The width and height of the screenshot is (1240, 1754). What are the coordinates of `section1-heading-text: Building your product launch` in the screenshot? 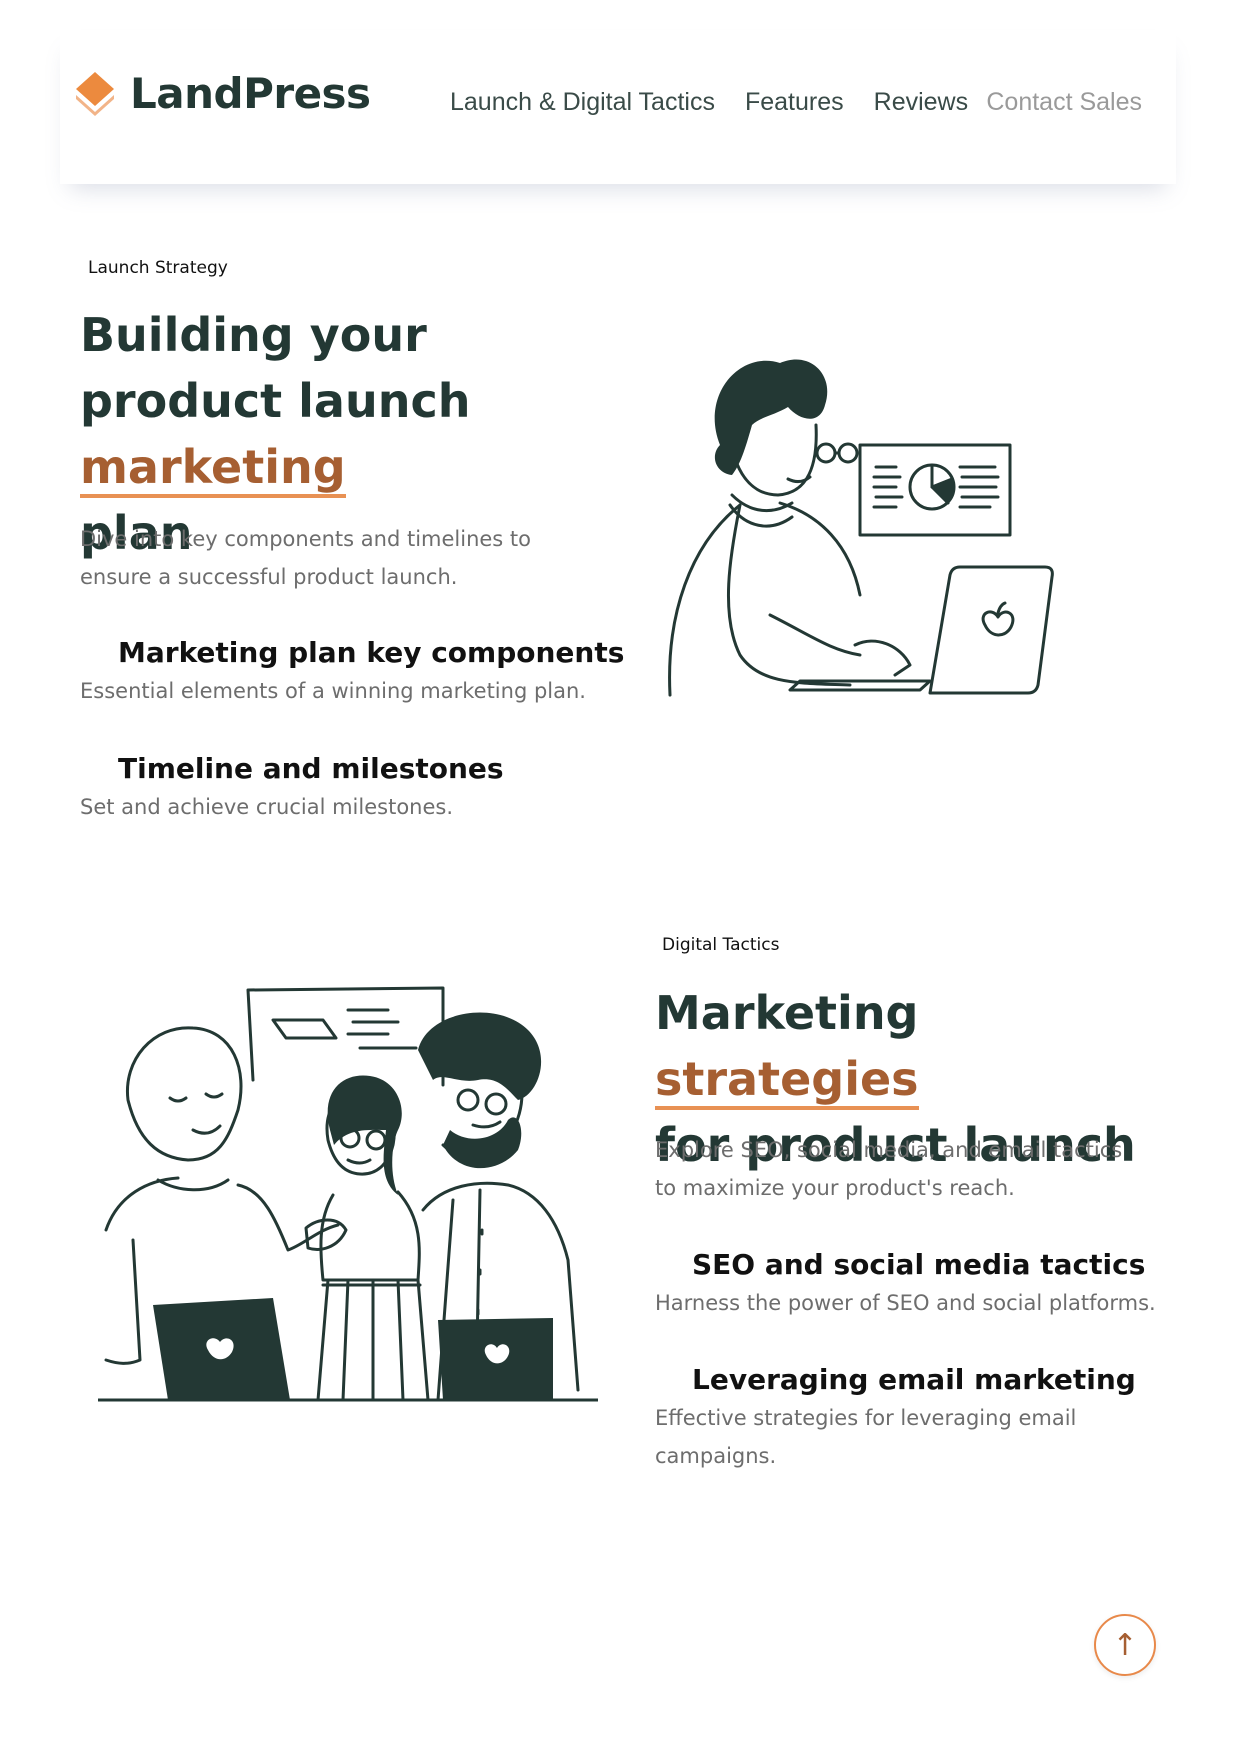 It's located at (275, 368).